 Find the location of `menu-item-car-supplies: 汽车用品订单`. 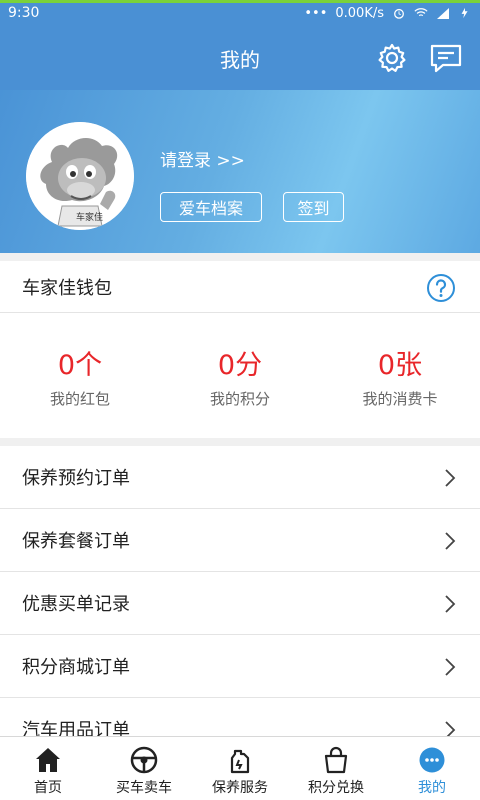

menu-item-car-supplies: 汽车用品订单 is located at coordinates (240, 717).